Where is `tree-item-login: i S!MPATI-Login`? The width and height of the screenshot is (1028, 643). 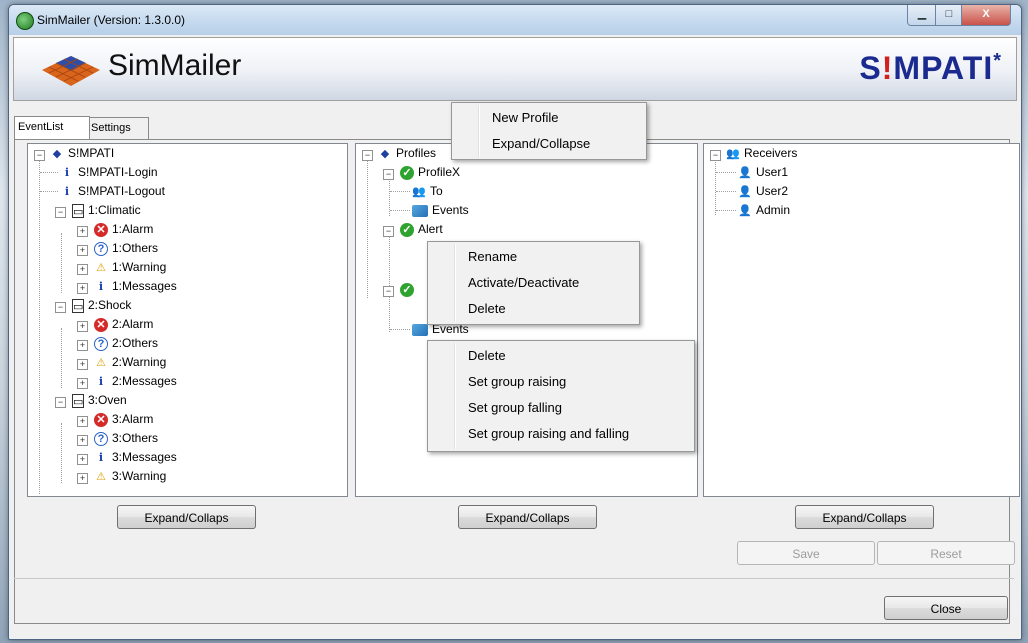 tree-item-login: i S!MPATI-Login is located at coordinates (109, 172).